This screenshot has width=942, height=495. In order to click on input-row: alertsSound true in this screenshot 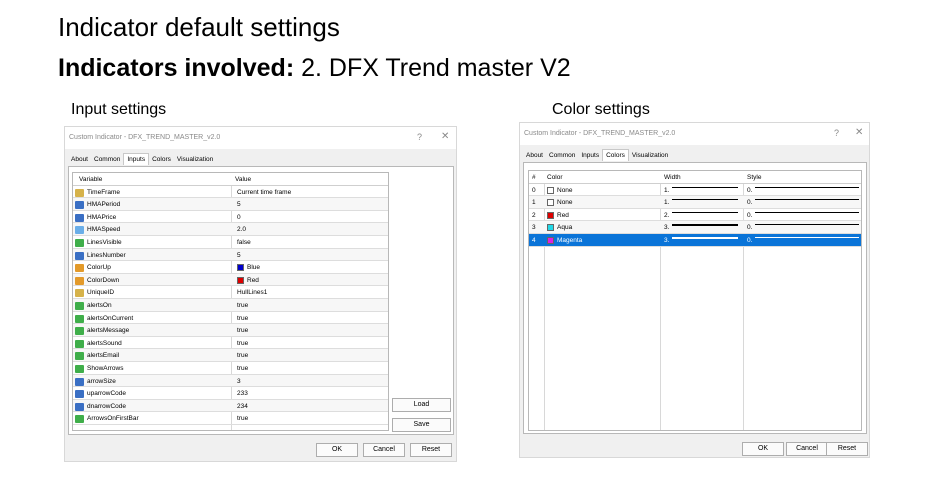, I will do `click(230, 343)`.